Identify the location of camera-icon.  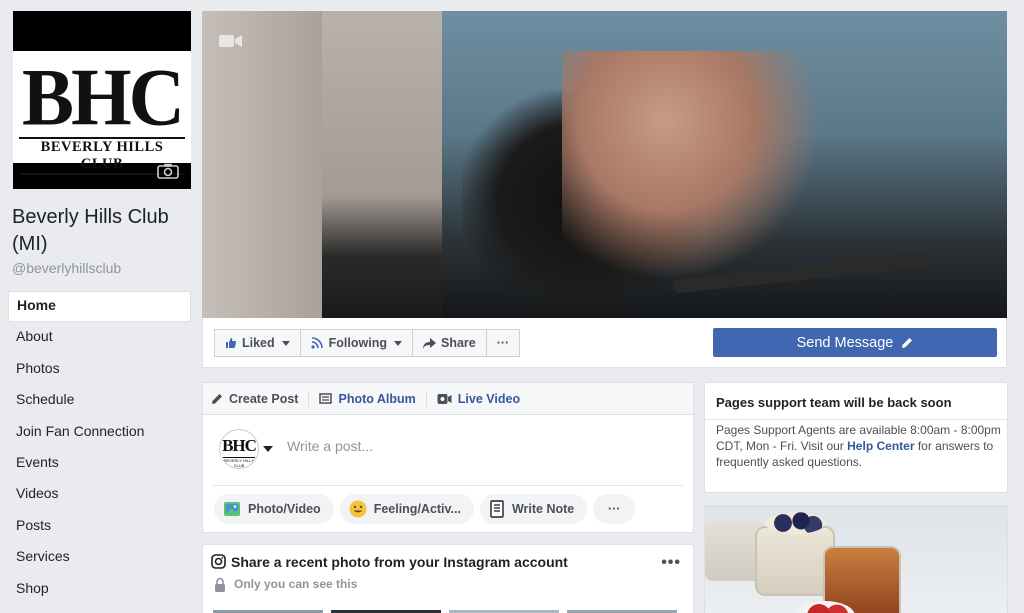
(168, 171).